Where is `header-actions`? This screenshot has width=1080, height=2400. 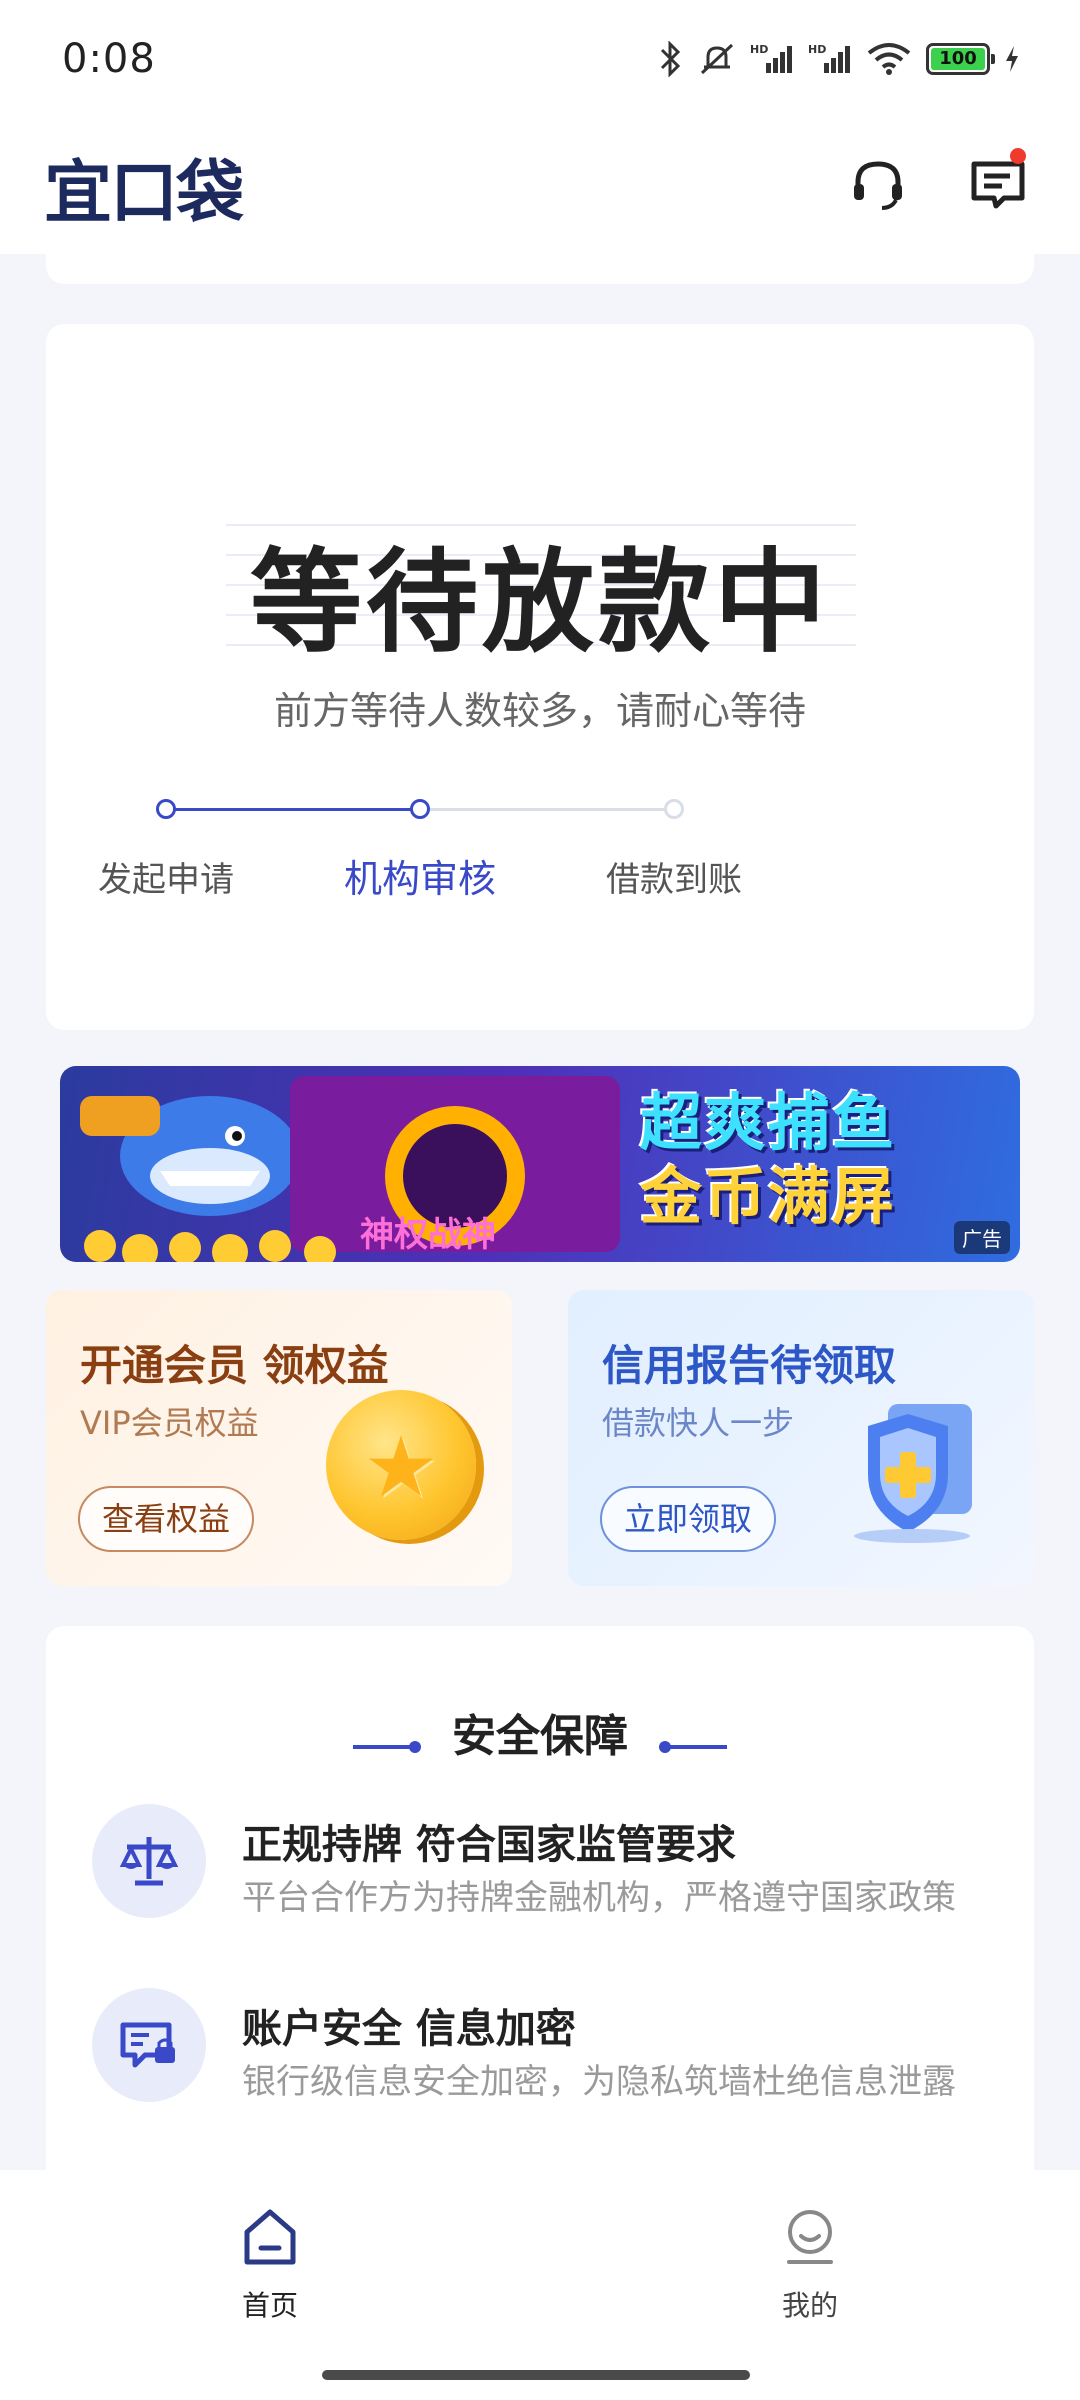
header-actions is located at coordinates (938, 183).